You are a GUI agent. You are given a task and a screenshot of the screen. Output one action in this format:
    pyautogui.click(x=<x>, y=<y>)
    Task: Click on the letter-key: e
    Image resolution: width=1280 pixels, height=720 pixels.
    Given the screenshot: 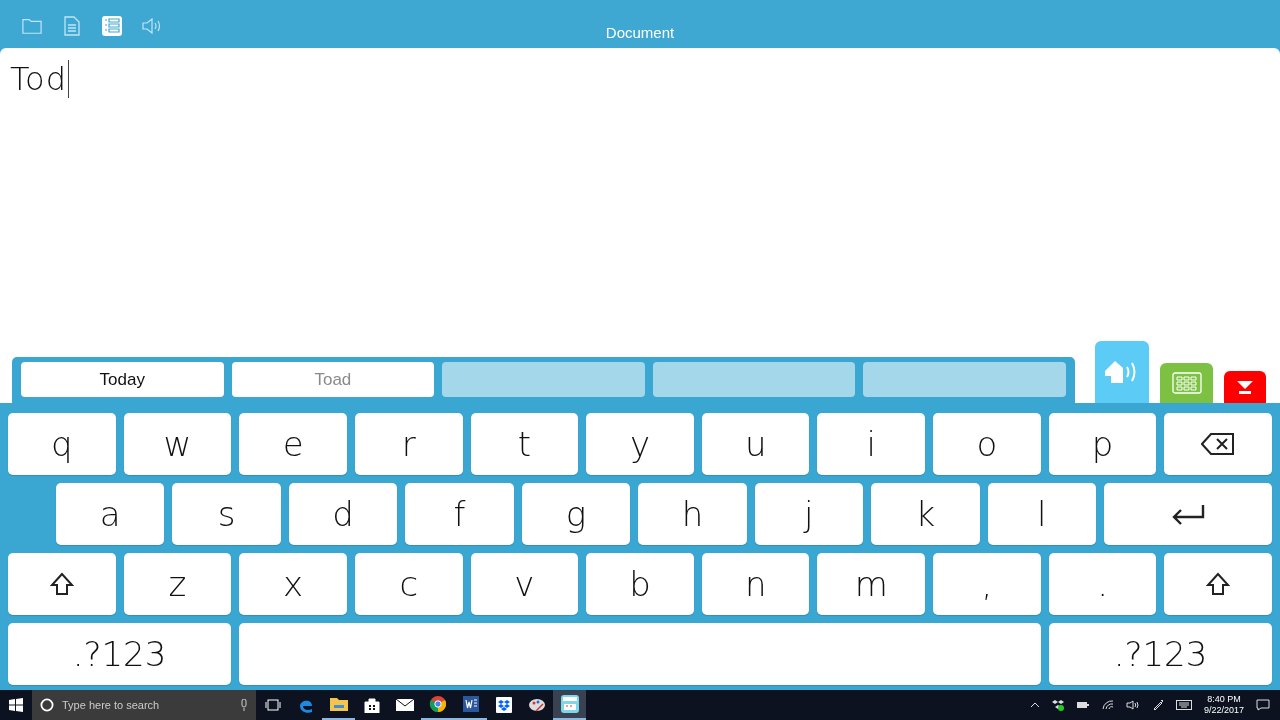 What is the action you would take?
    pyautogui.click(x=293, y=444)
    